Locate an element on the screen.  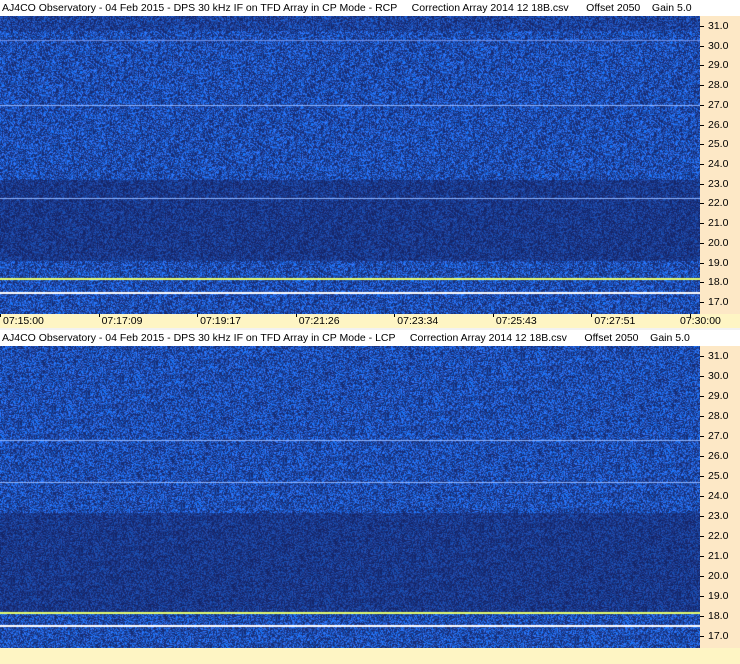
time-tick-label: 07:19:17 is located at coordinates (221, 321).